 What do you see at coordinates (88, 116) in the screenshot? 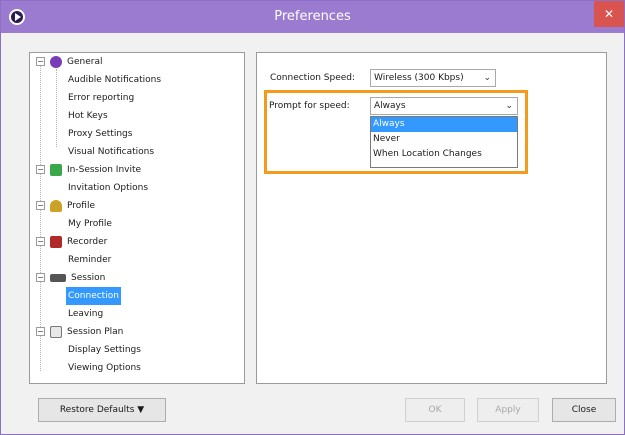
I see `tree-item-hot-keys: Hot Keys` at bounding box center [88, 116].